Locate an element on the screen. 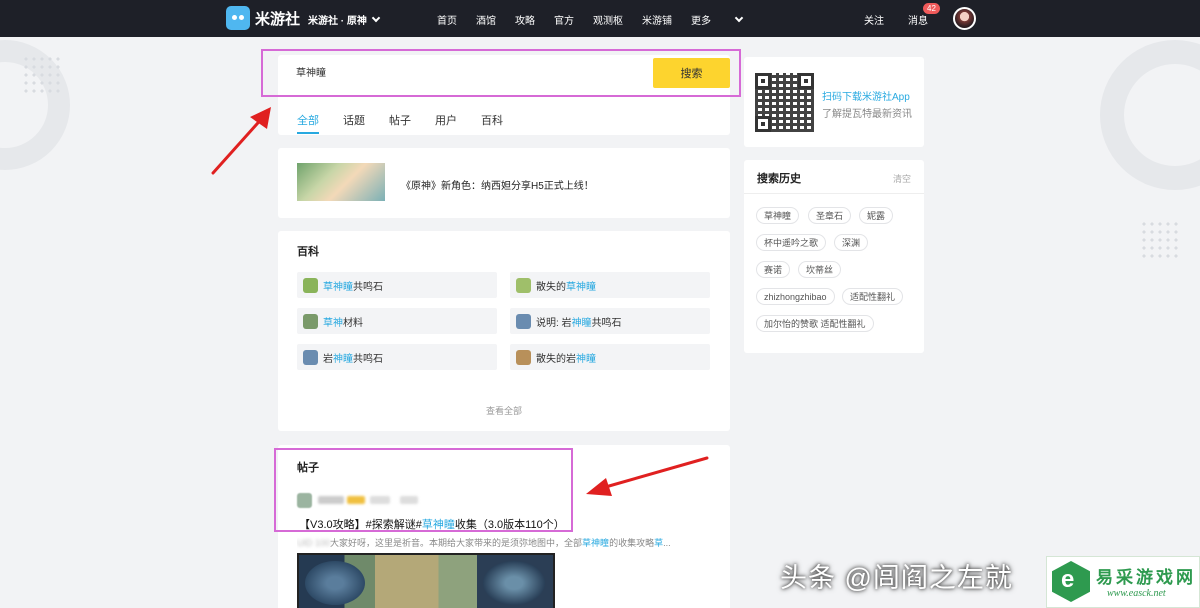  main-nav: 首页 酒馆 攻略 官方 观测枢 米游铺 更多 is located at coordinates (608, 19).